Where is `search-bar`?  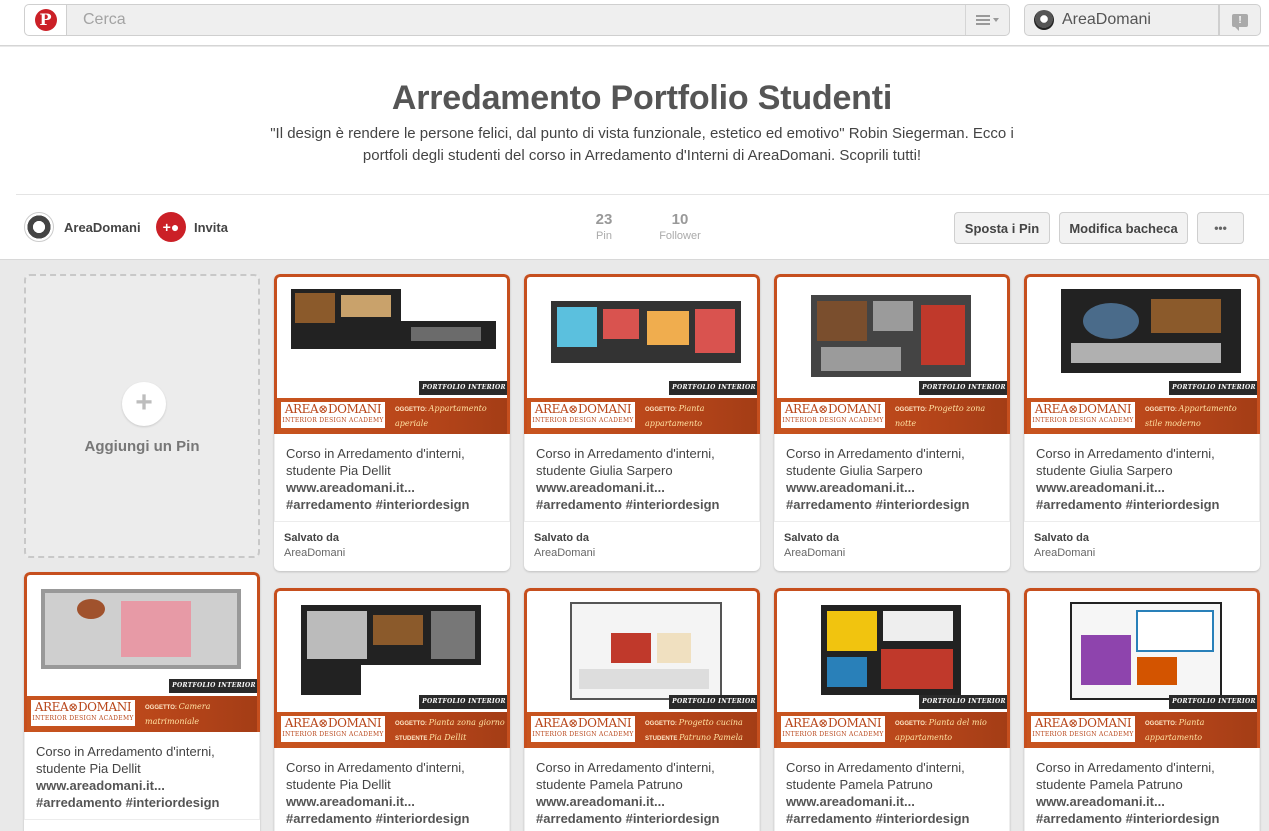 search-bar is located at coordinates (538, 20).